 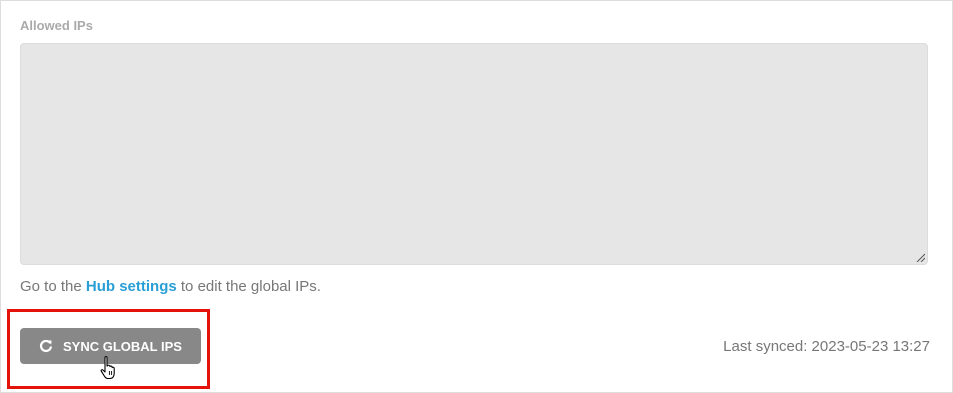 What do you see at coordinates (46, 346) in the screenshot?
I see `refresh-icon` at bounding box center [46, 346].